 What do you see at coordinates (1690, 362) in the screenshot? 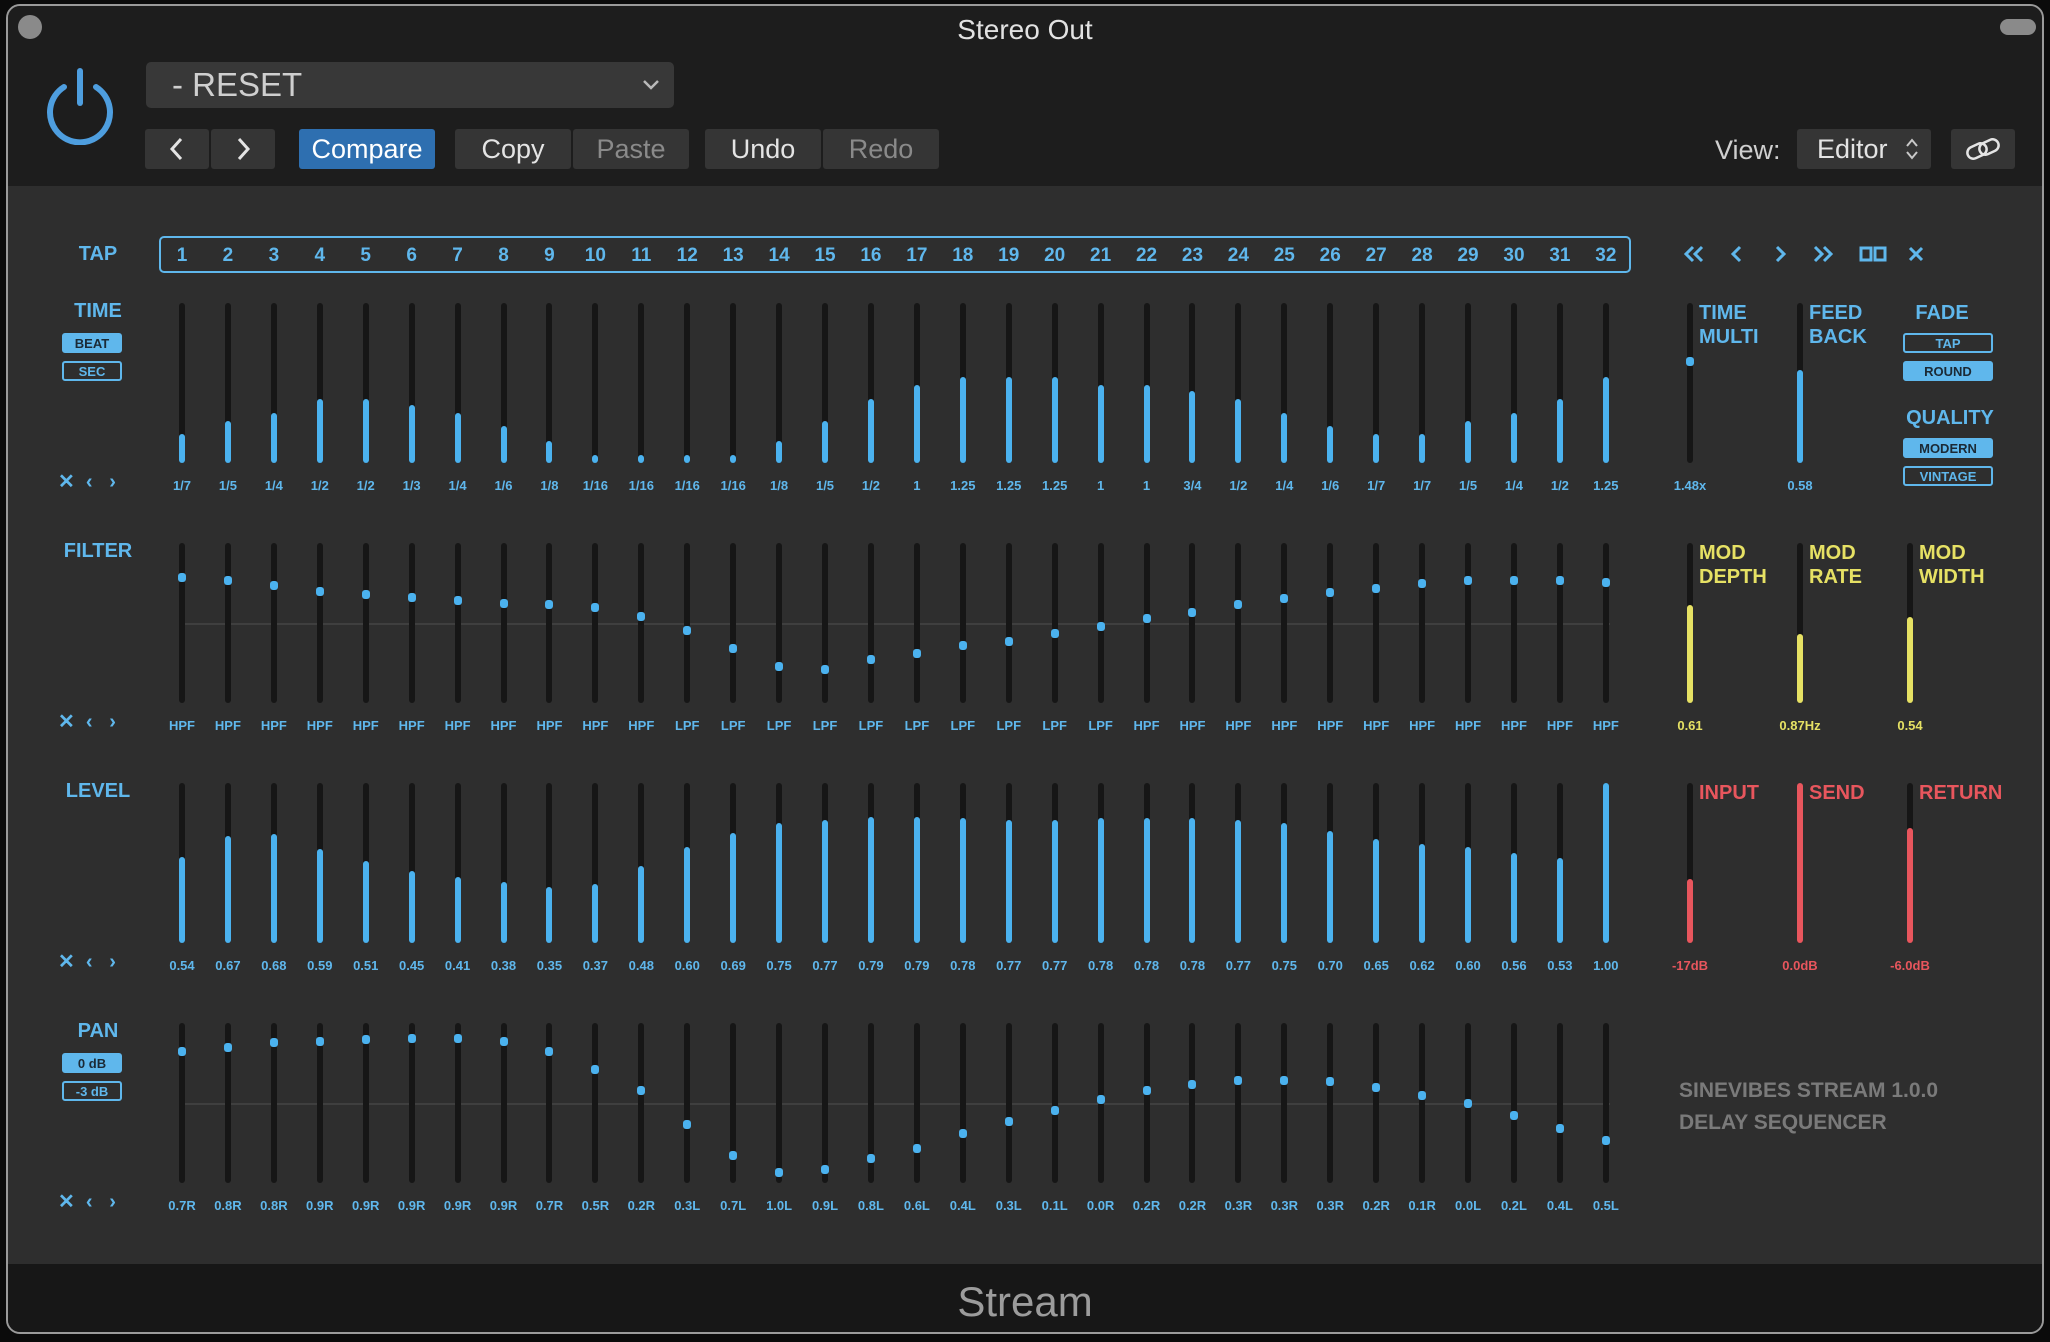
I see `time-multi-slider-handle` at bounding box center [1690, 362].